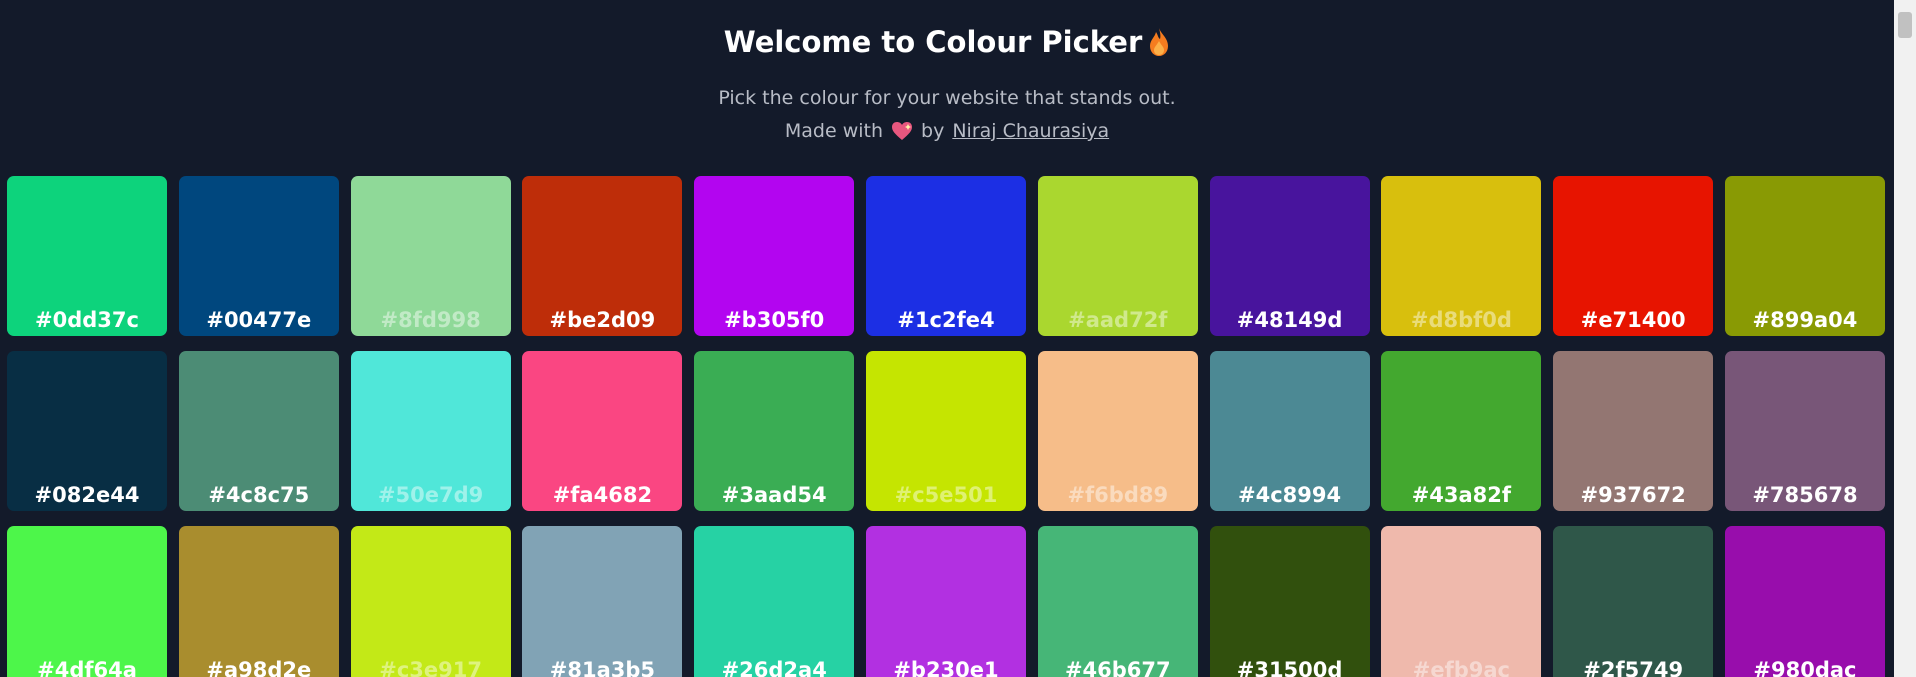 This screenshot has width=1916, height=677. What do you see at coordinates (87, 431) in the screenshot?
I see `color-swatch: #082e44` at bounding box center [87, 431].